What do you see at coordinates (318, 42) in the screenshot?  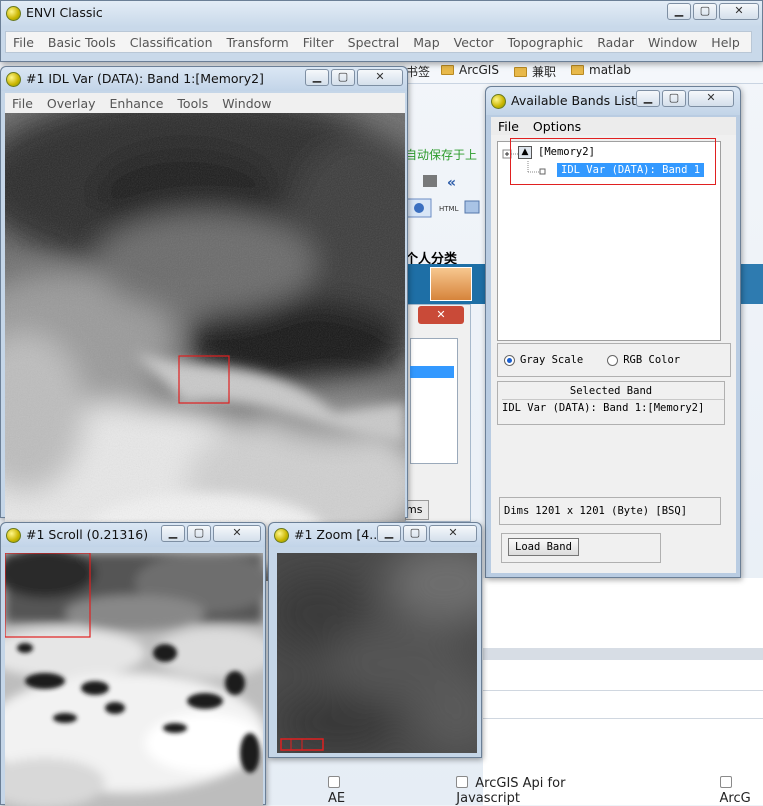 I see `menu-filter: Filter` at bounding box center [318, 42].